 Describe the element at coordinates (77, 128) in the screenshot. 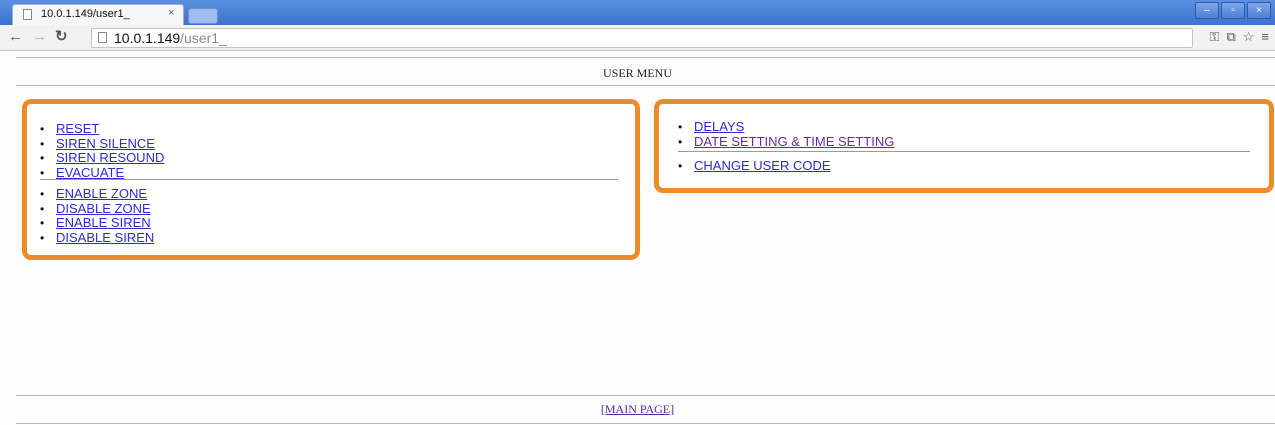

I see `reset-link: RESET` at that location.